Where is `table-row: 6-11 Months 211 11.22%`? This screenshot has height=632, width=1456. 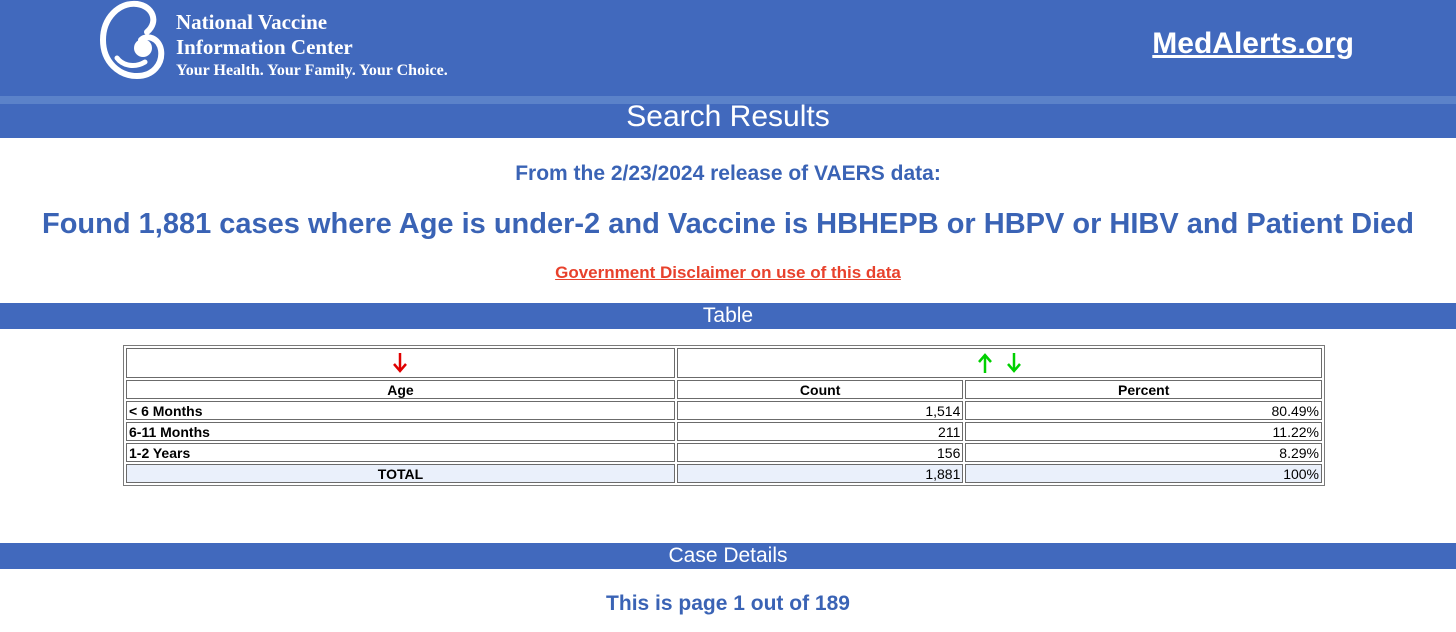
table-row: 6-11 Months 211 11.22% is located at coordinates (724, 431).